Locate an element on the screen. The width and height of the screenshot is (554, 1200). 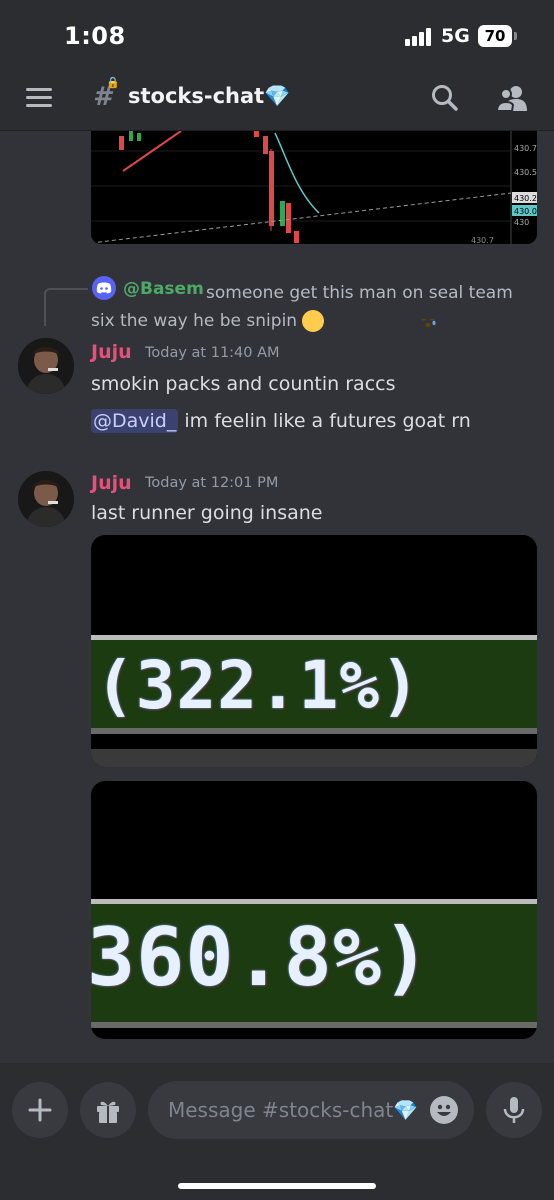
svg-text: 430.5 is located at coordinates (525, 172).